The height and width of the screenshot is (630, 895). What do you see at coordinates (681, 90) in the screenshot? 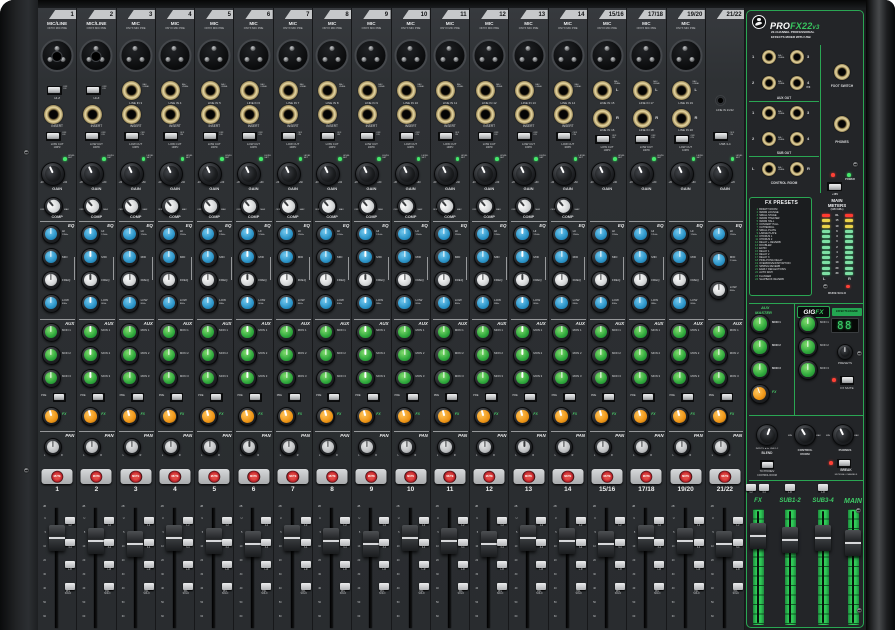
I see `line-input-left-jack` at bounding box center [681, 90].